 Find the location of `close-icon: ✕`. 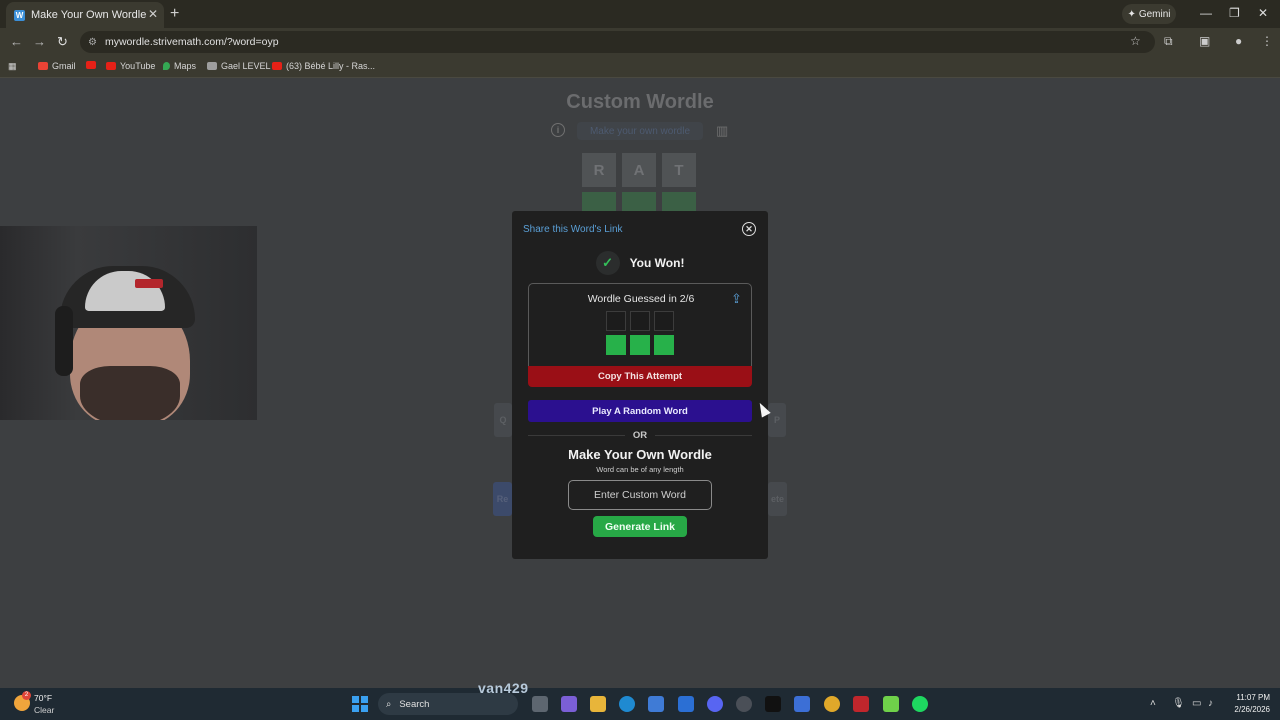

close-icon: ✕ is located at coordinates (749, 229).